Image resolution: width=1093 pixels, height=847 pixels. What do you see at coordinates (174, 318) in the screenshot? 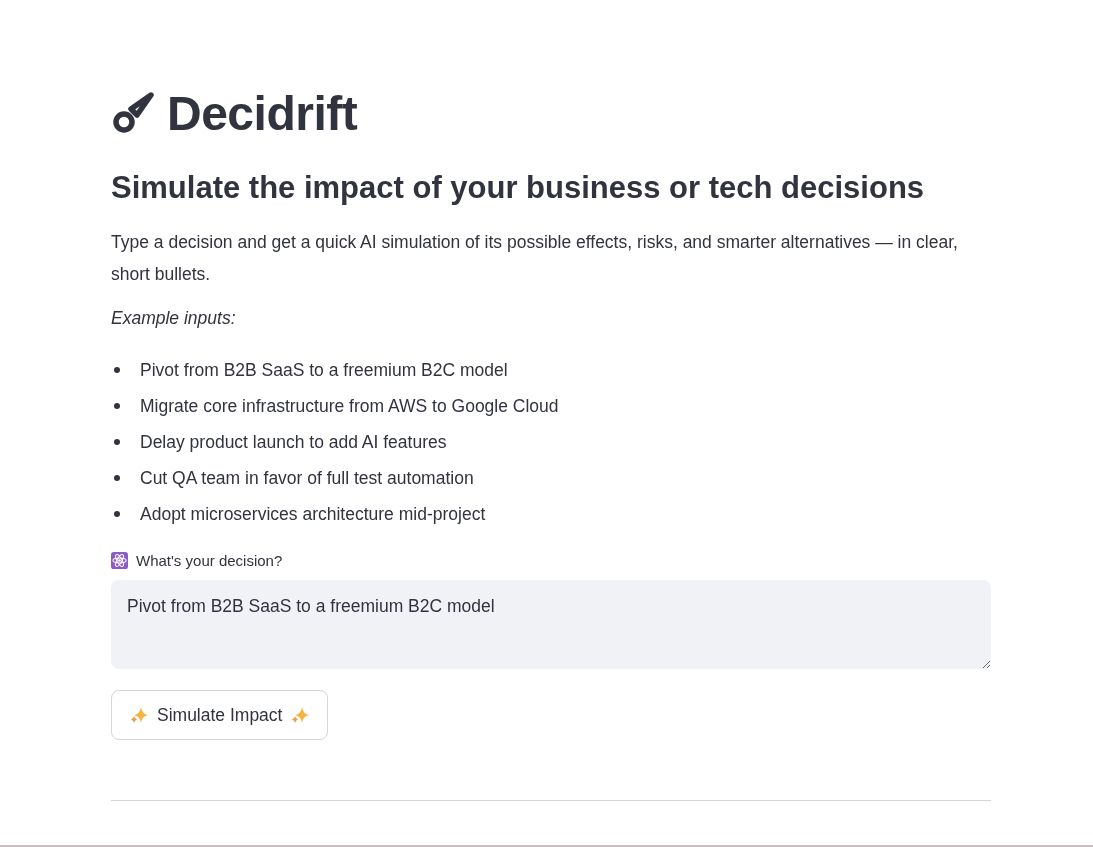
I see `examples-label: Example inputs:` at bounding box center [174, 318].